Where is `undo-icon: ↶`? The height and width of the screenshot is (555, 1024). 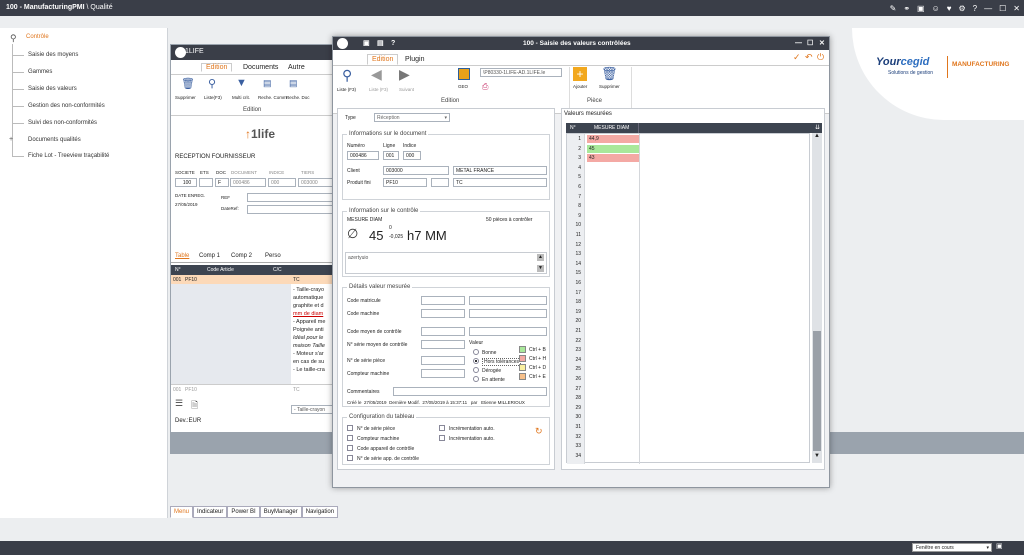 undo-icon: ↶ is located at coordinates (809, 57).